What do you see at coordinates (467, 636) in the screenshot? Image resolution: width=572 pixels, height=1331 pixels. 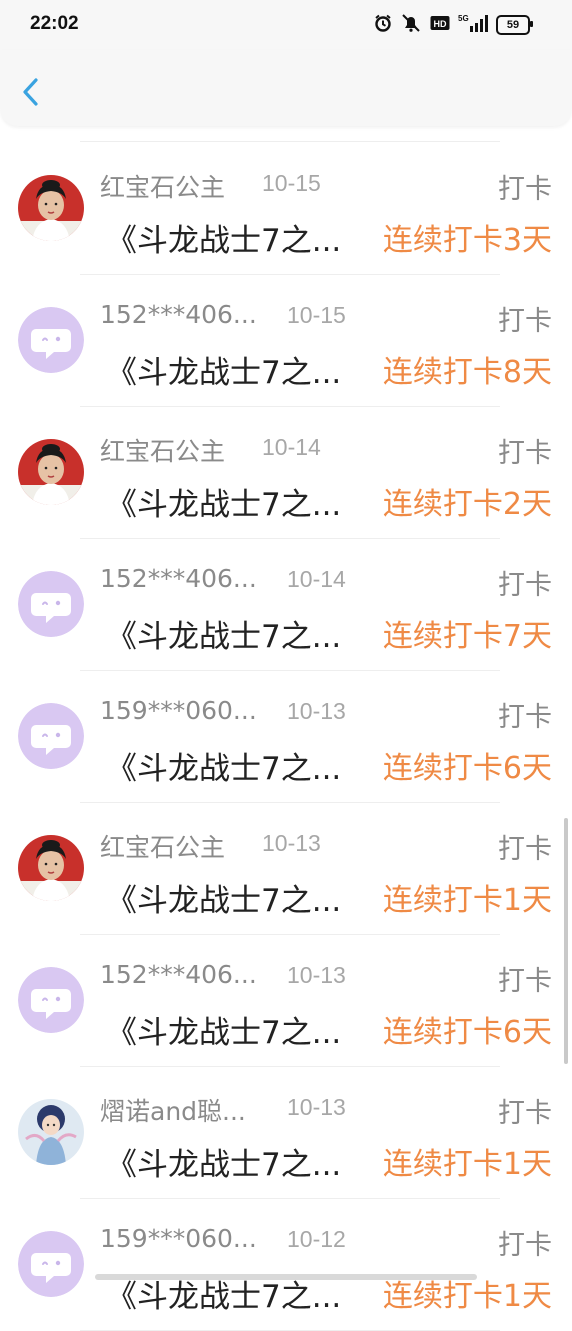 I see `streak-label: 连续打卡7天` at bounding box center [467, 636].